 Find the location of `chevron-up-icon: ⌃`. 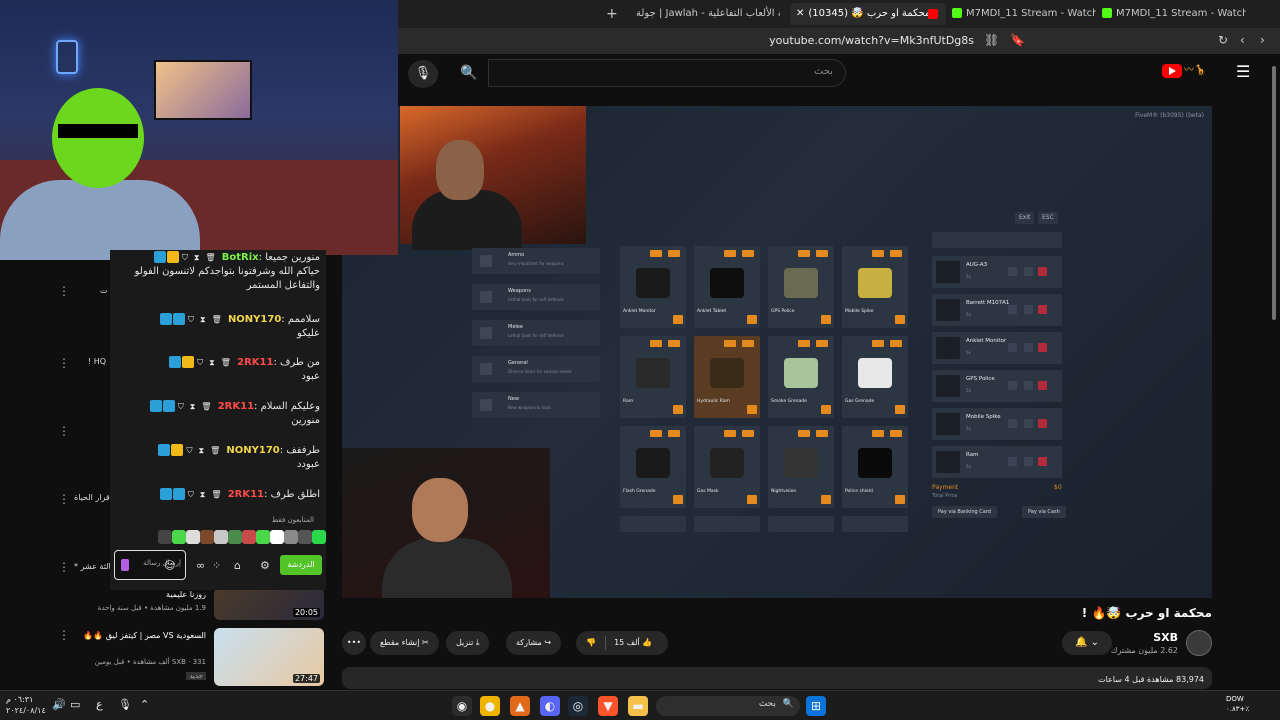

chevron-up-icon: ⌃ is located at coordinates (144, 704).